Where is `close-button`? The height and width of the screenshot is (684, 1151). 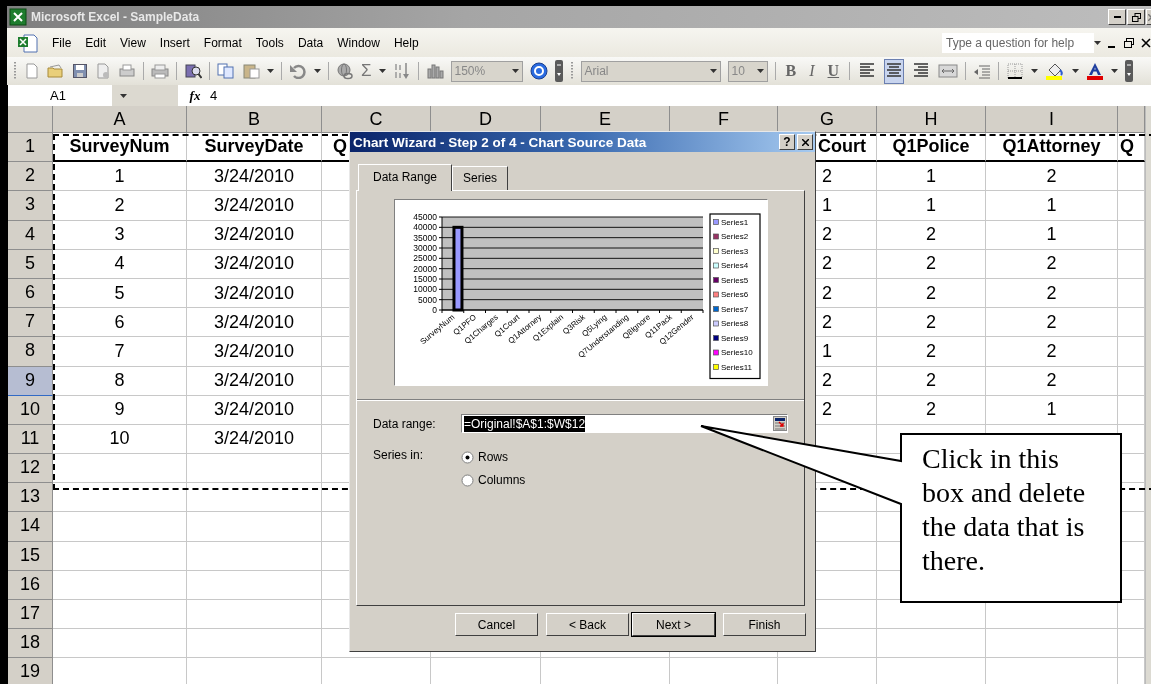 close-button is located at coordinates (805, 142).